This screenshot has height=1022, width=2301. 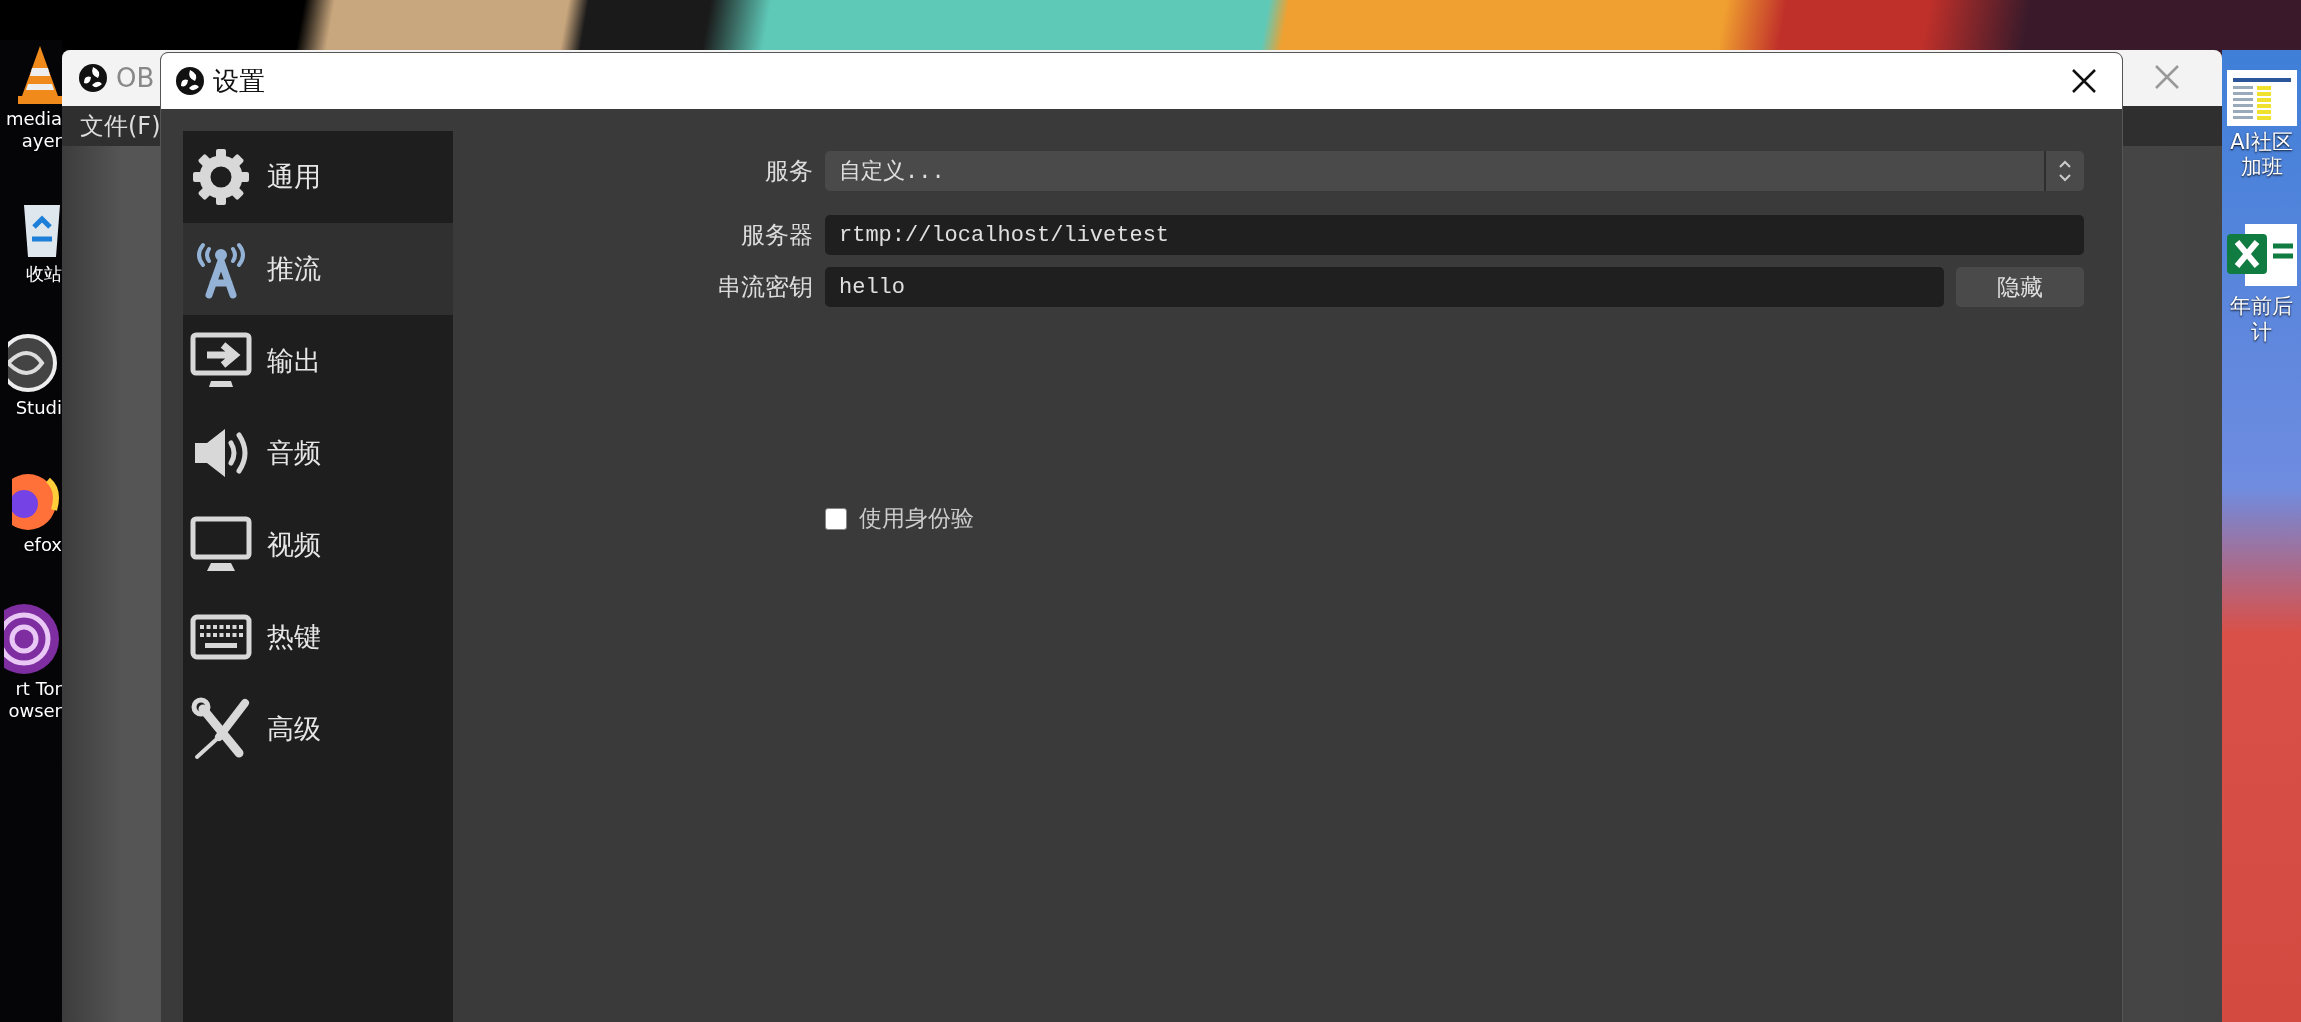 I want to click on desktop-icon-label: 收站, so click(x=44, y=274).